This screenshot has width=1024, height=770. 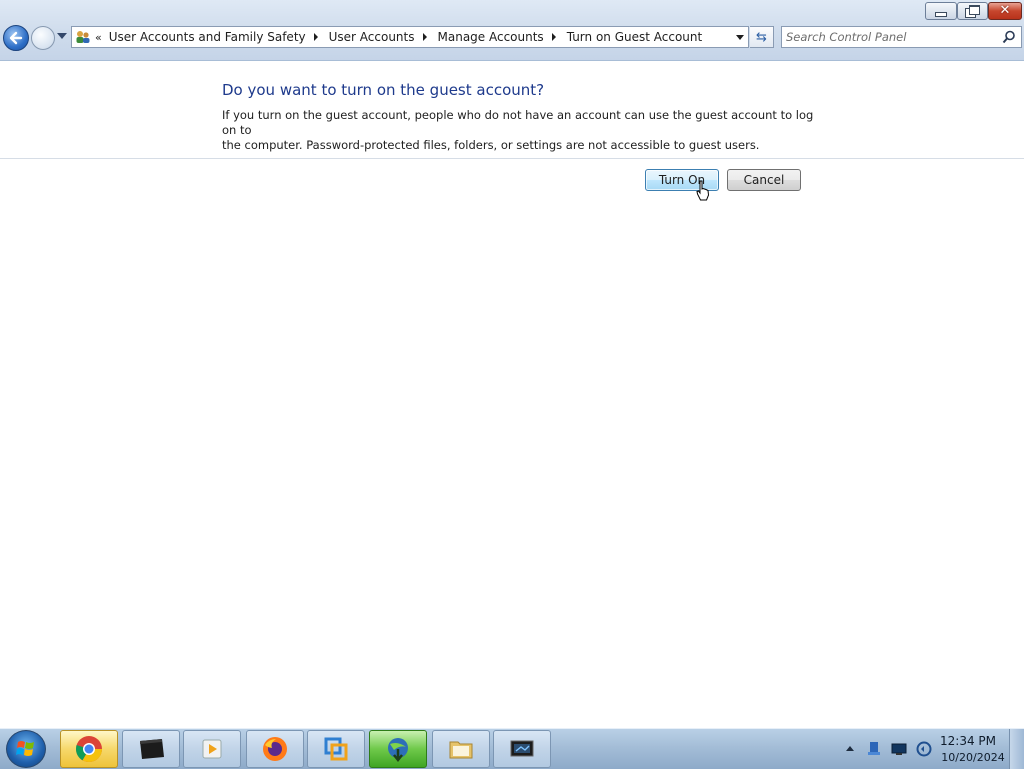 I want to click on taskbar-vmware, so click(x=336, y=749).